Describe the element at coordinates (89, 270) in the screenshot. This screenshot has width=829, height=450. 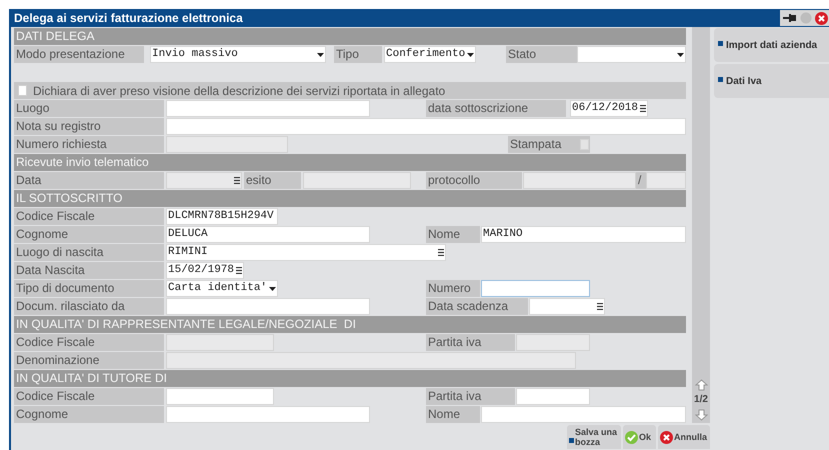
I see `field-label: Data Nascita` at that location.